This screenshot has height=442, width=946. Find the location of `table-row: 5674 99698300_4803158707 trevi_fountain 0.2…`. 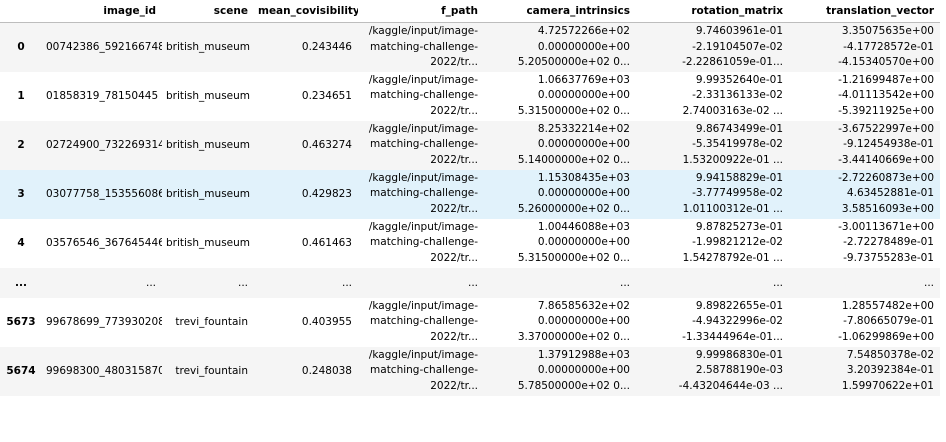

table-row: 5674 99698300_4803158707 trevi_fountain 0.2… is located at coordinates (470, 371).